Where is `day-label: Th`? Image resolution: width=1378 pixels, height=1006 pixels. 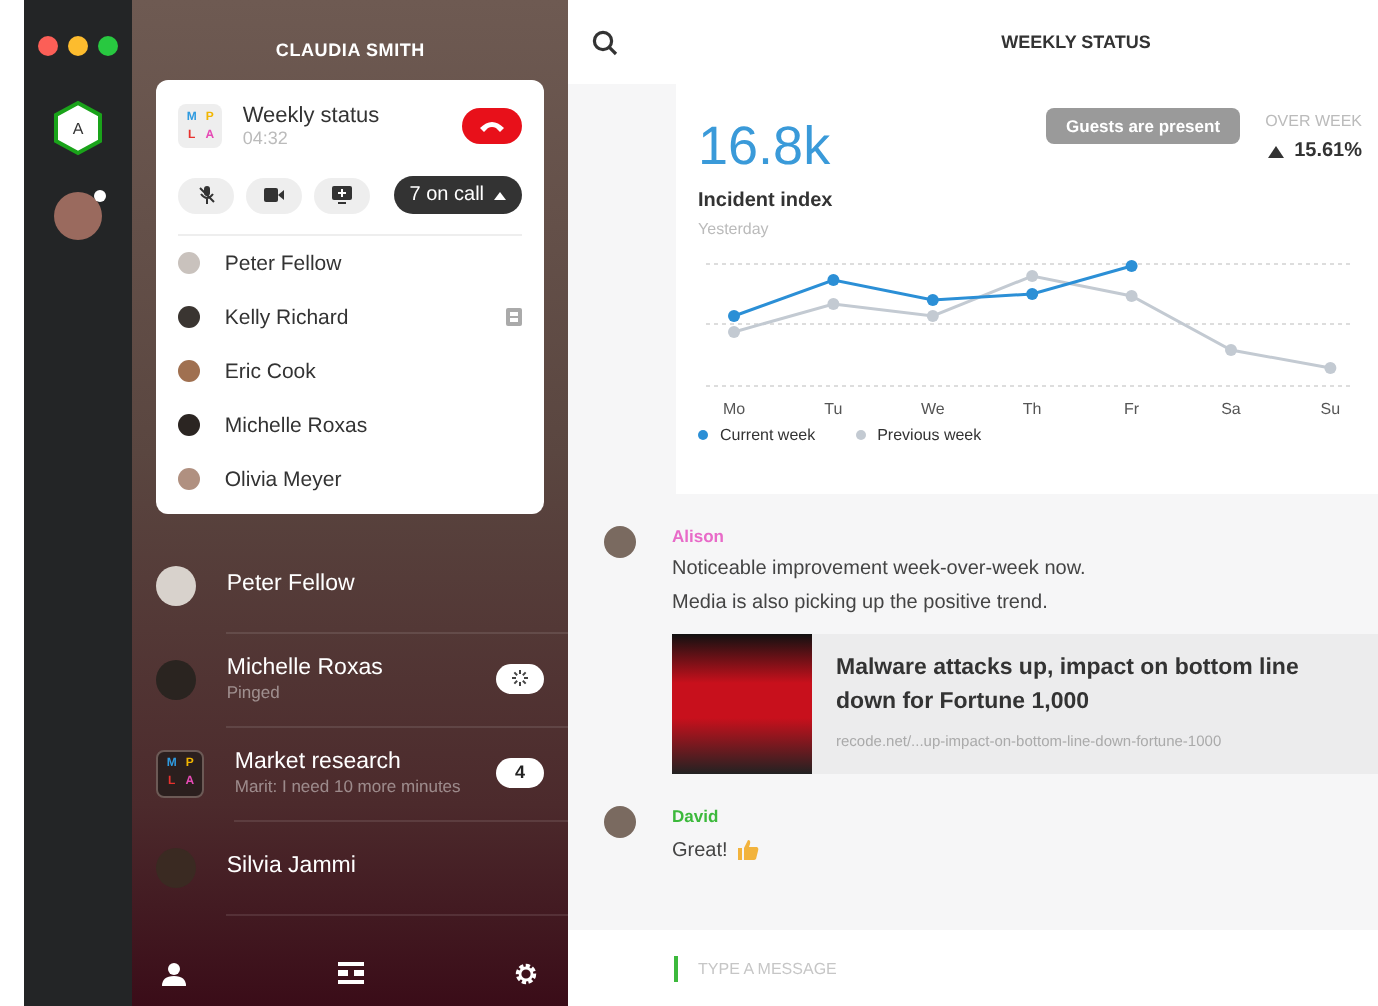
day-label: Th is located at coordinates (1032, 409).